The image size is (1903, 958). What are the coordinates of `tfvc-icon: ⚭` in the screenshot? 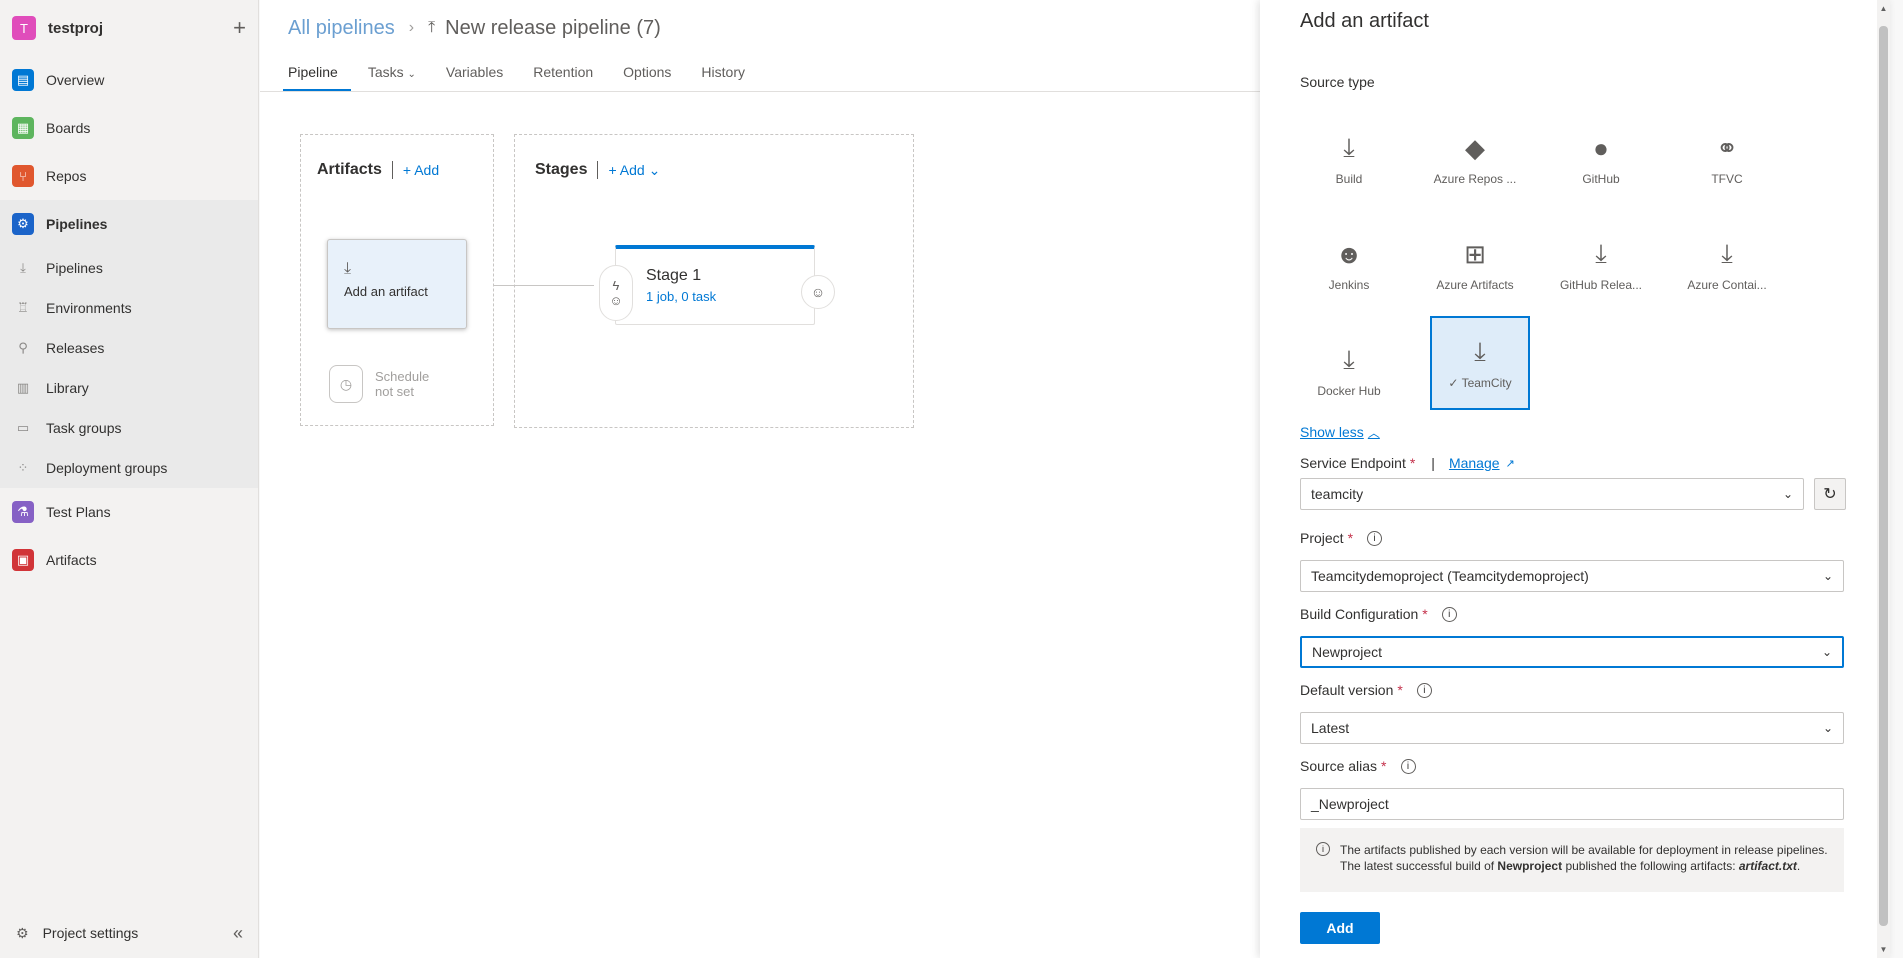 It's located at (1727, 147).